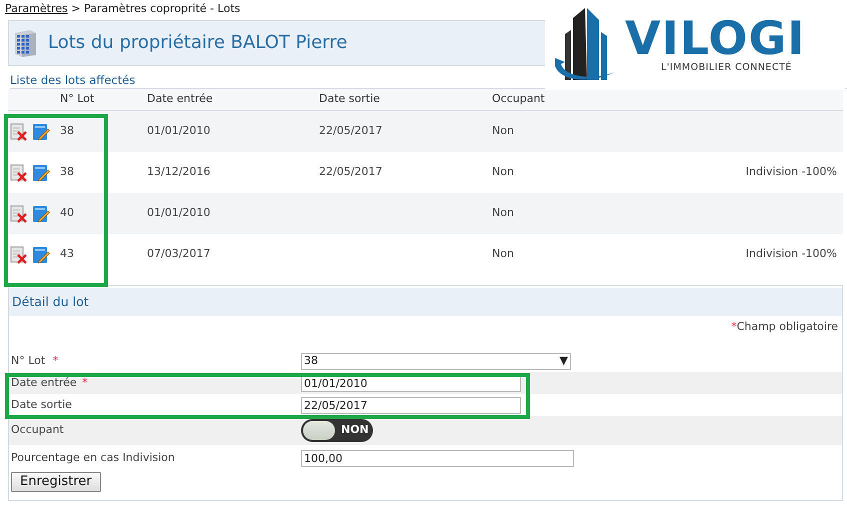 Image resolution: width=847 pixels, height=521 pixels. I want to click on save-button: Enregistrer, so click(56, 482).